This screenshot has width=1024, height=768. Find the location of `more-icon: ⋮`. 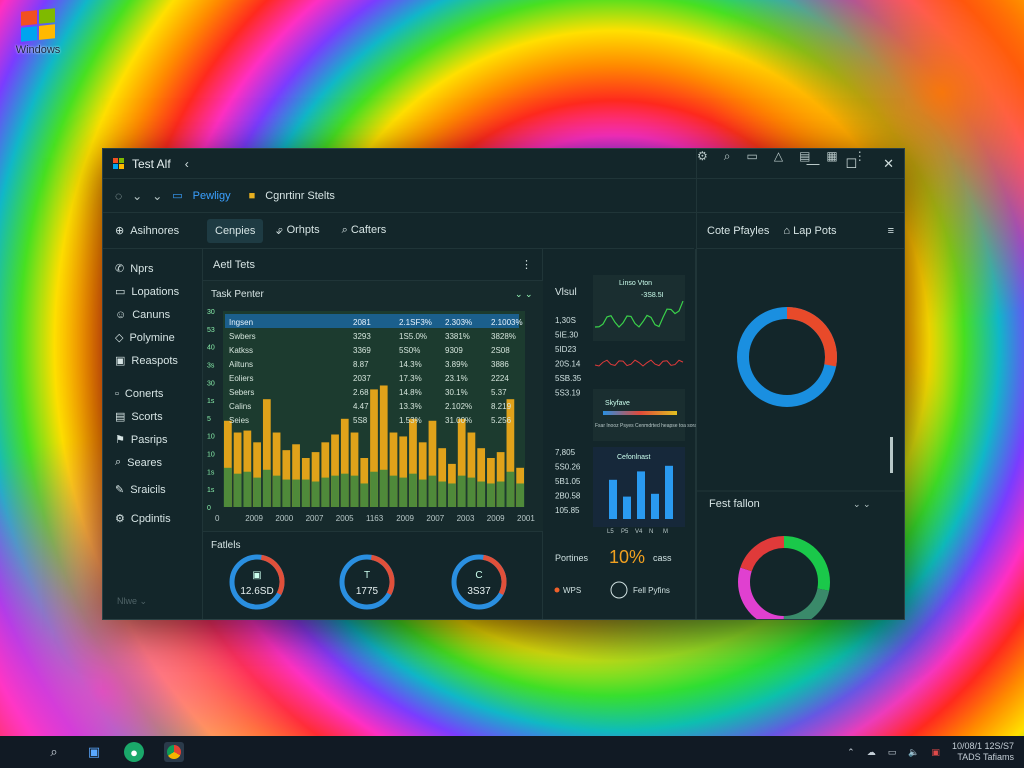

more-icon: ⋮ is located at coordinates (526, 264).